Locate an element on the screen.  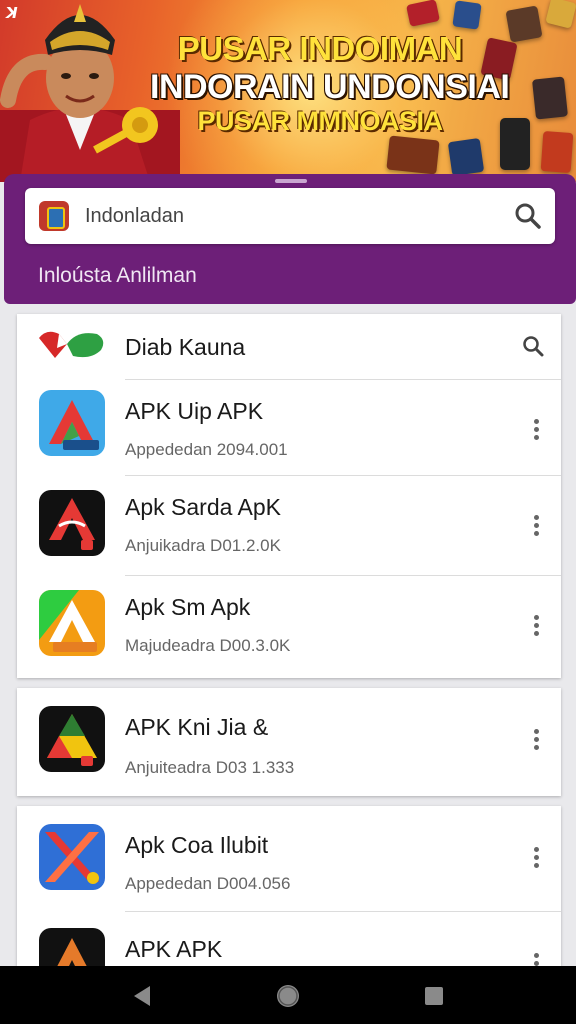
app-title: APK Kni Jia & is located at coordinates (197, 727).